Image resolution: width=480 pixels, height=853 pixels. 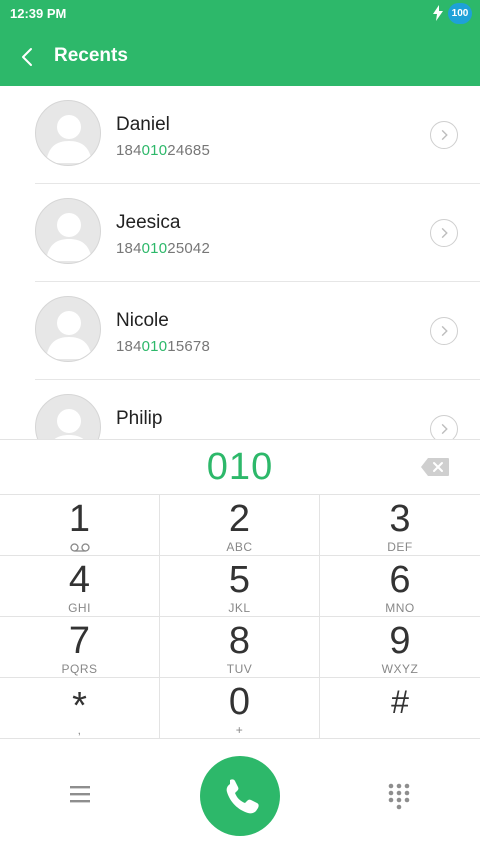 What do you see at coordinates (400, 519) in the screenshot?
I see `key-digit: 3` at bounding box center [400, 519].